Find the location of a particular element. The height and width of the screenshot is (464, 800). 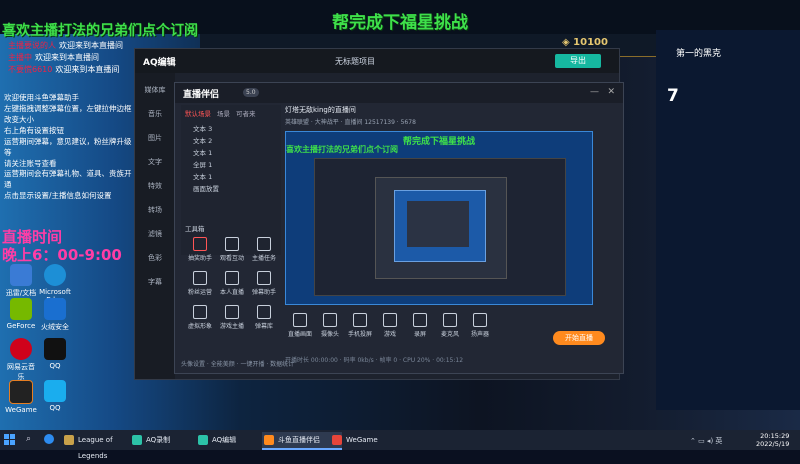

taskbar-clock: 20:15:29 2022/5/19 is located at coordinates (772, 440).